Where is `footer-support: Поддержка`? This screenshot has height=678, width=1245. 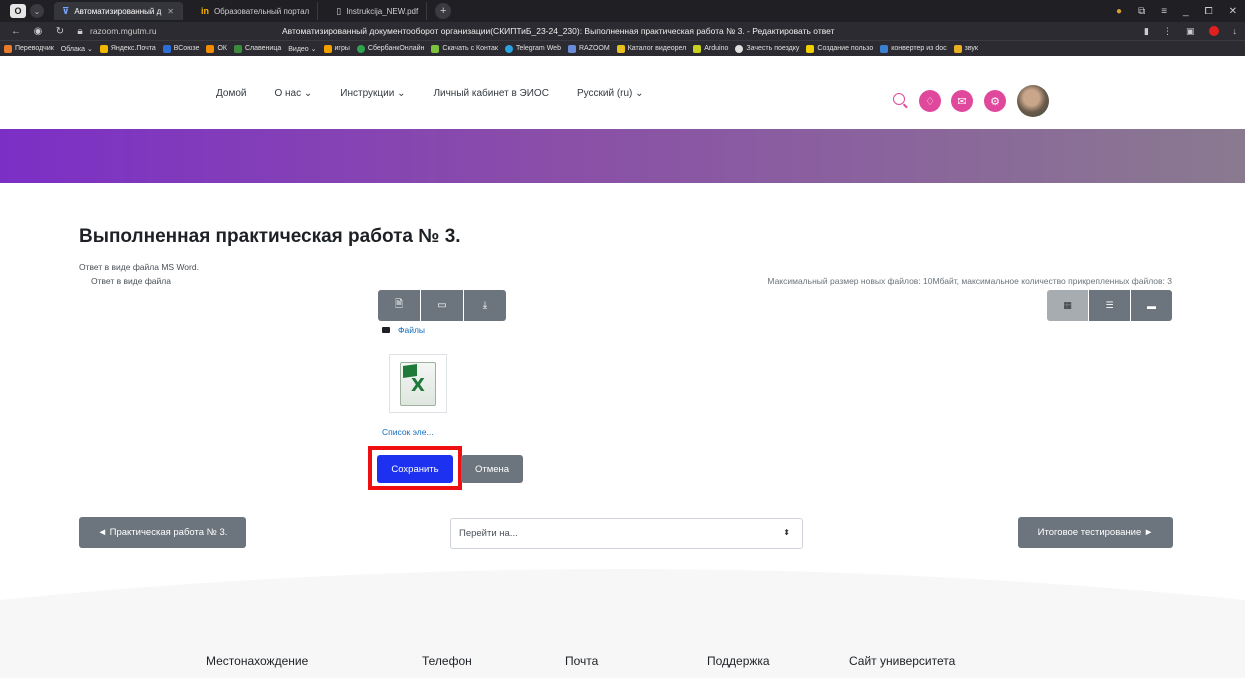 footer-support: Поддержка is located at coordinates (738, 661).